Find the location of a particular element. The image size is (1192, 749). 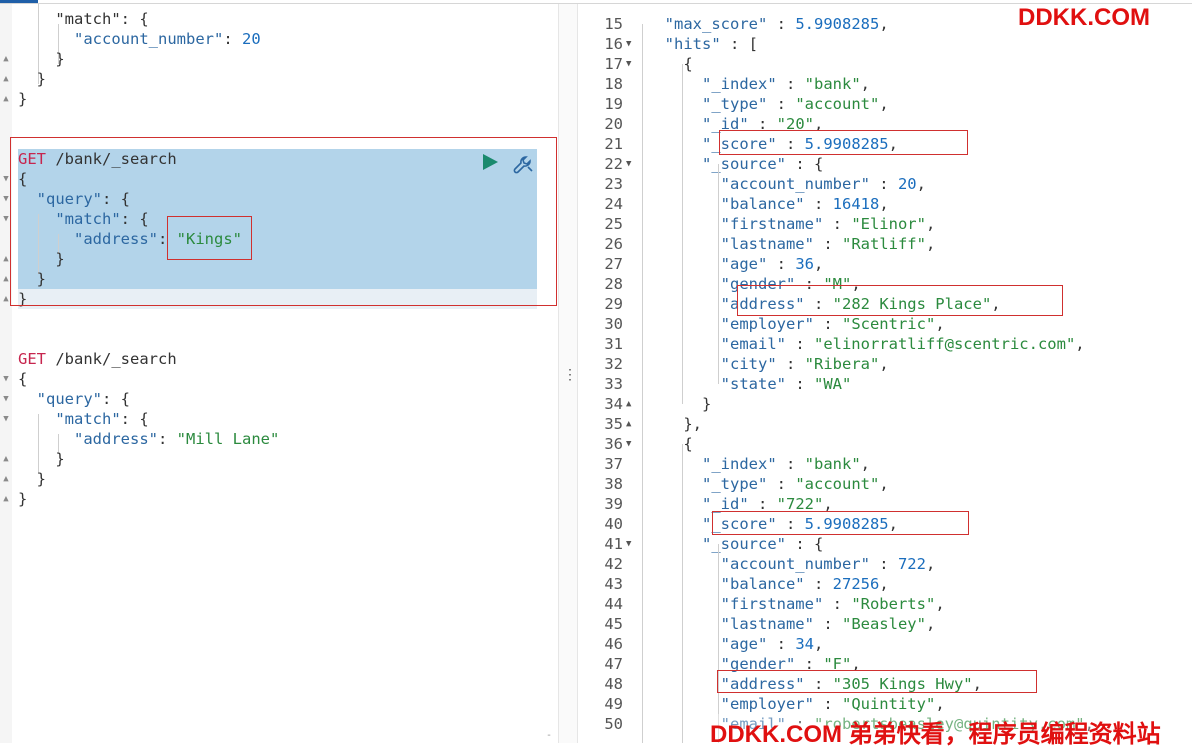

code-token: "address" is located at coordinates (116, 439).